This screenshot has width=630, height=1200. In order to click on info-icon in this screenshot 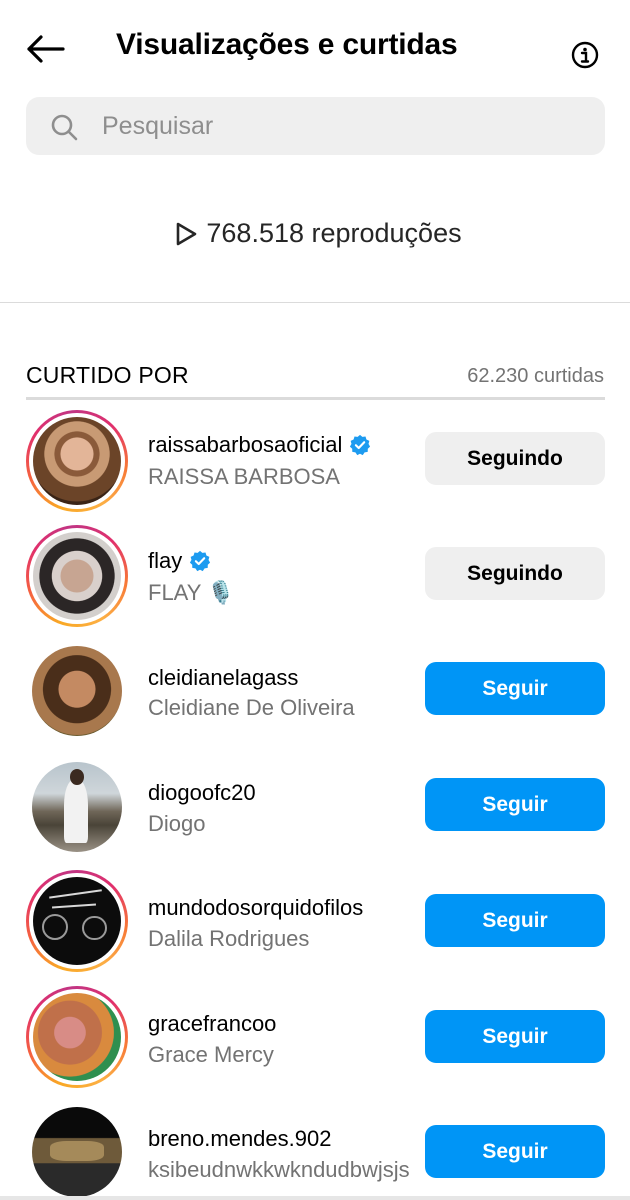, I will do `click(585, 55)`.